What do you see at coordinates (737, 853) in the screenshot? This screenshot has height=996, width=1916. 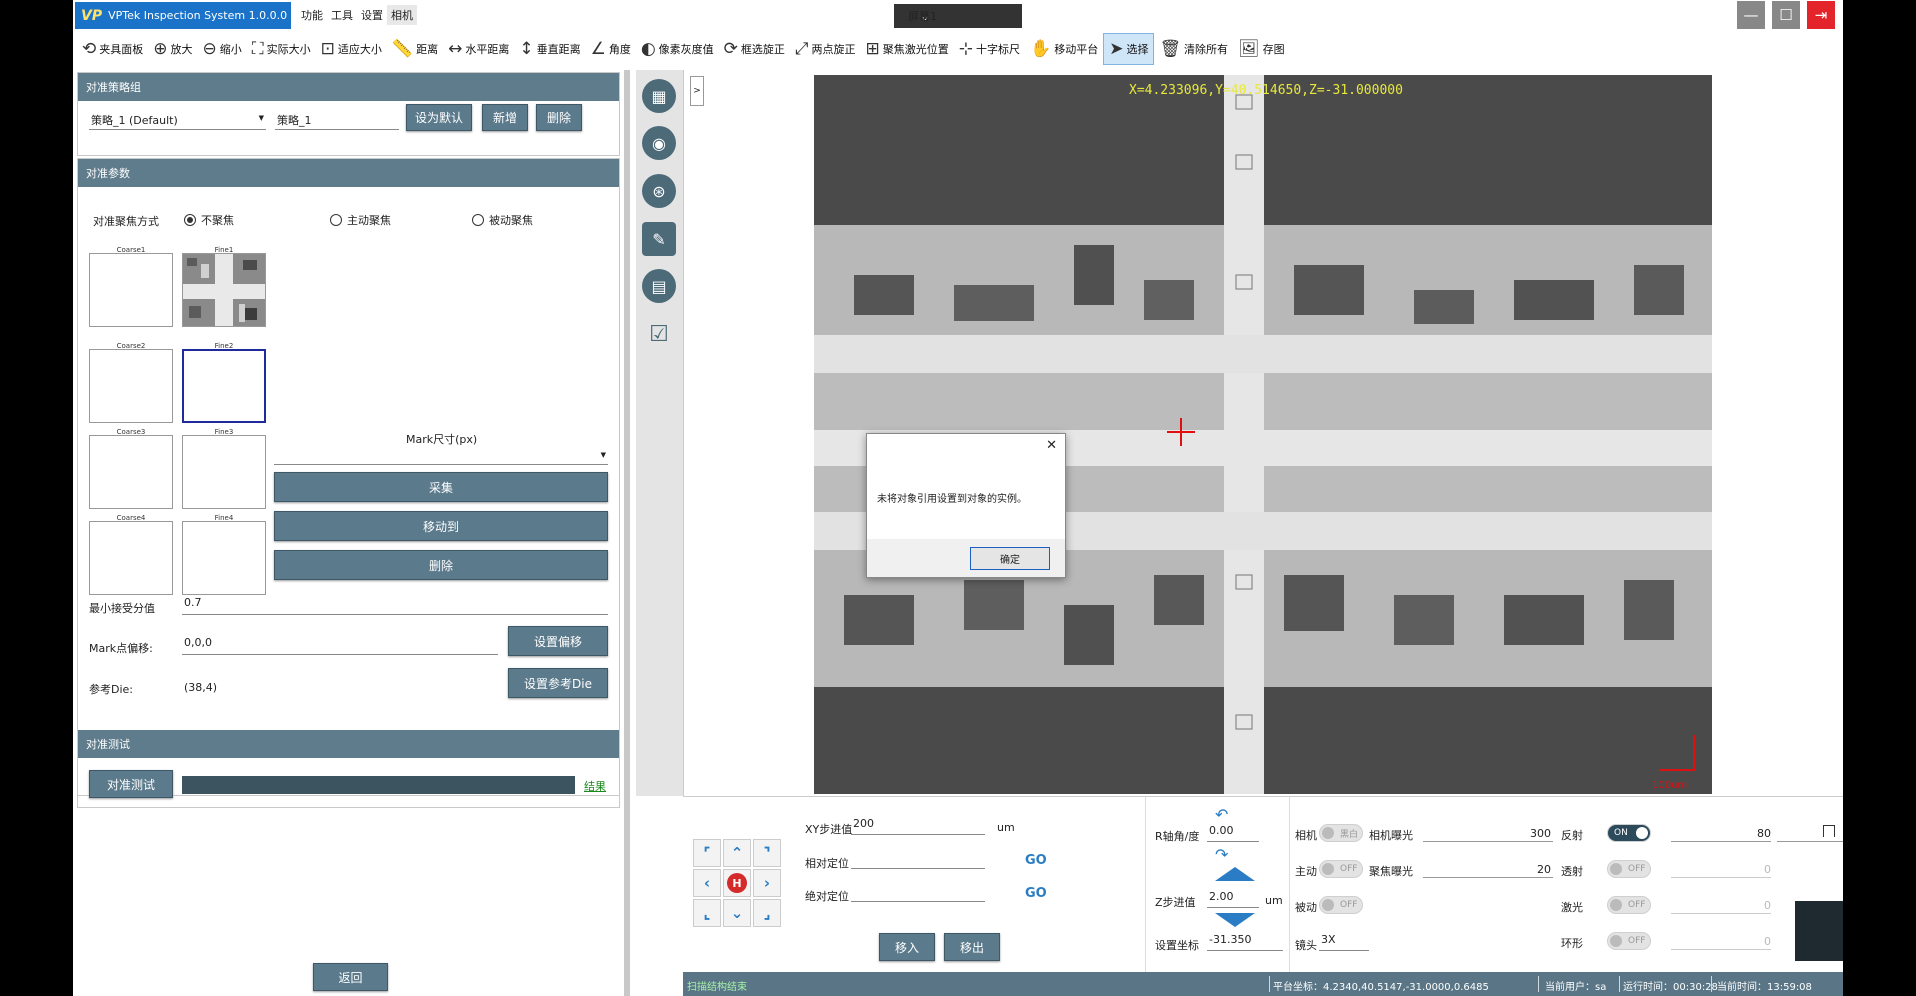 I see `move-up-button: ⌃` at bounding box center [737, 853].